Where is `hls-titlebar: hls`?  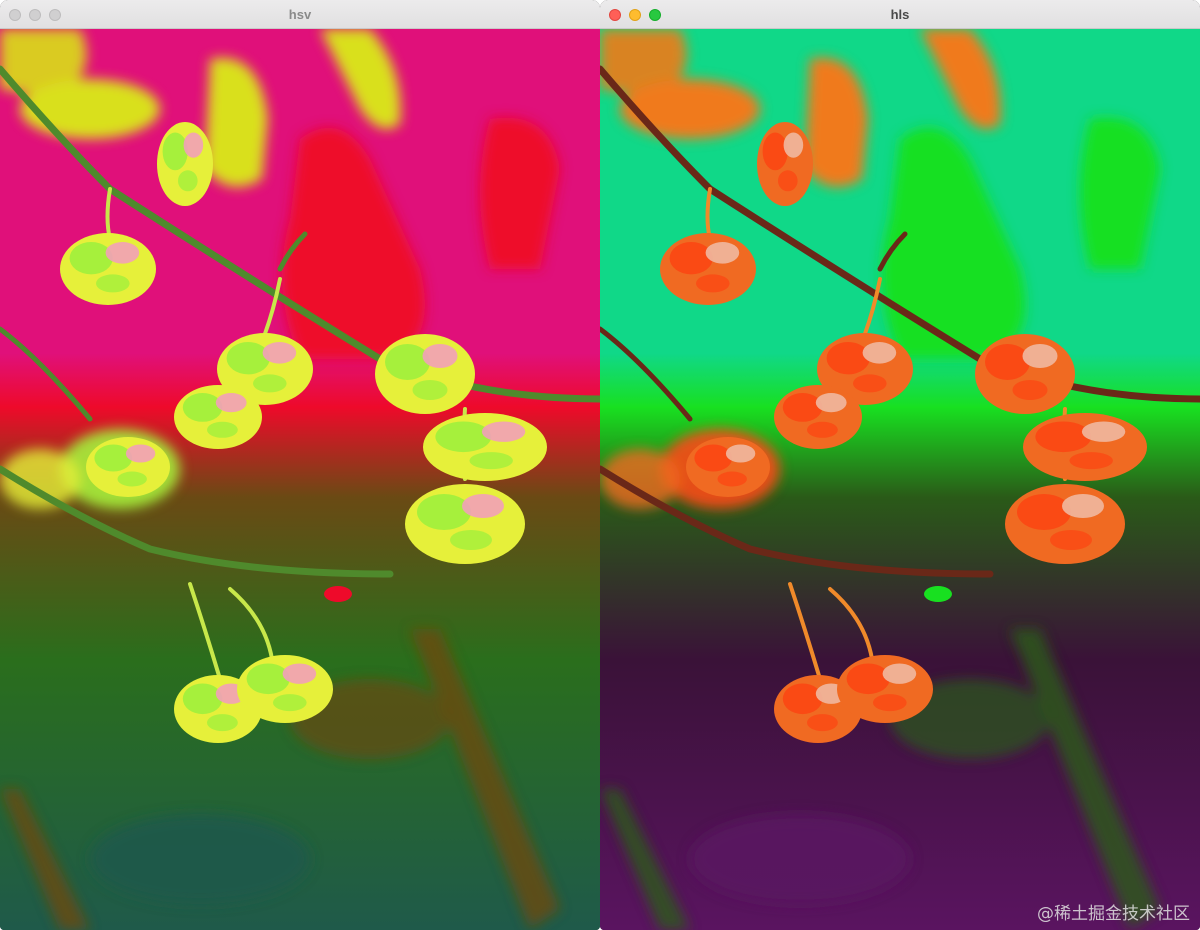 hls-titlebar: hls is located at coordinates (900, 14).